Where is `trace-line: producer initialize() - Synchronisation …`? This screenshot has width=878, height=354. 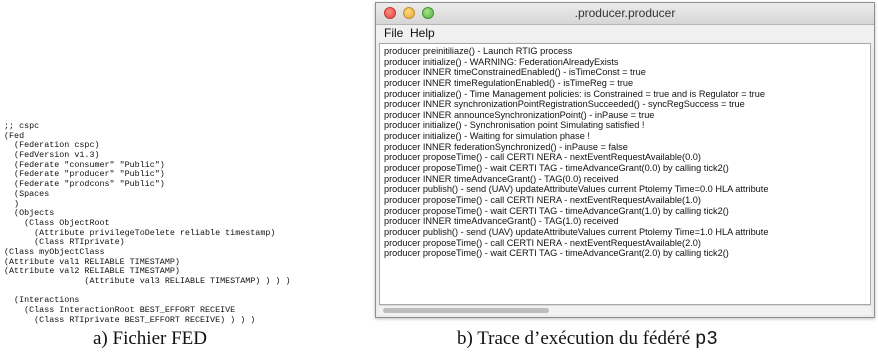
trace-line: producer initialize() - Synchronisation … is located at coordinates (514, 125).